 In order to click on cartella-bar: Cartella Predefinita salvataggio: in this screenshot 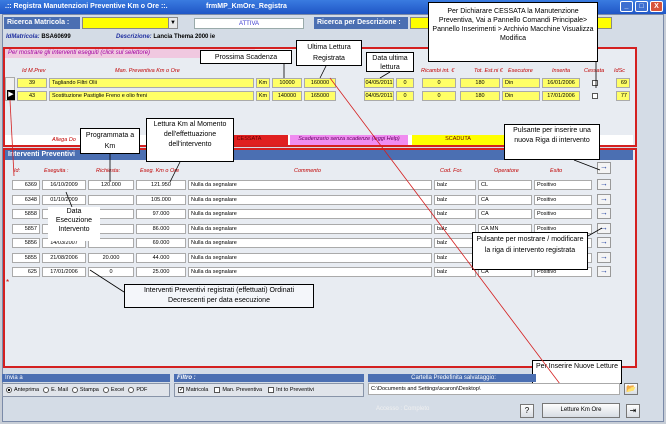, I will do `click(452, 378)`.